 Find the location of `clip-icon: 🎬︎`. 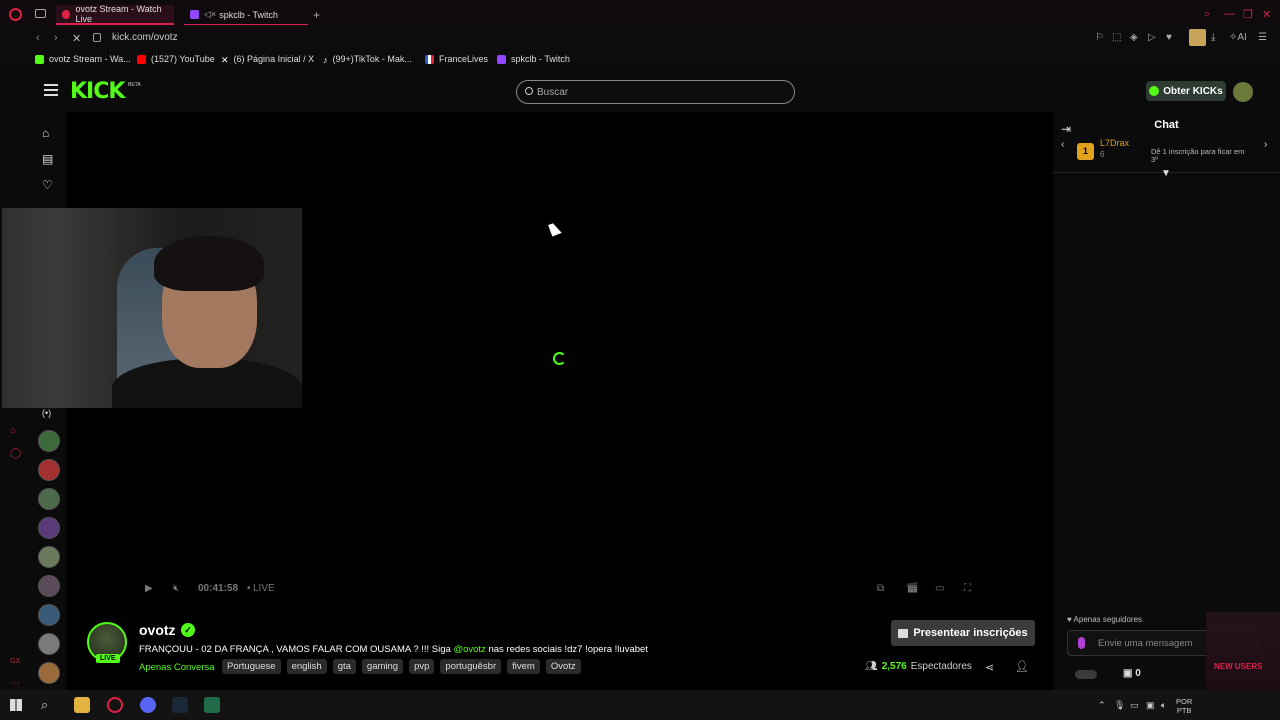

clip-icon: 🎬︎ is located at coordinates (912, 588).